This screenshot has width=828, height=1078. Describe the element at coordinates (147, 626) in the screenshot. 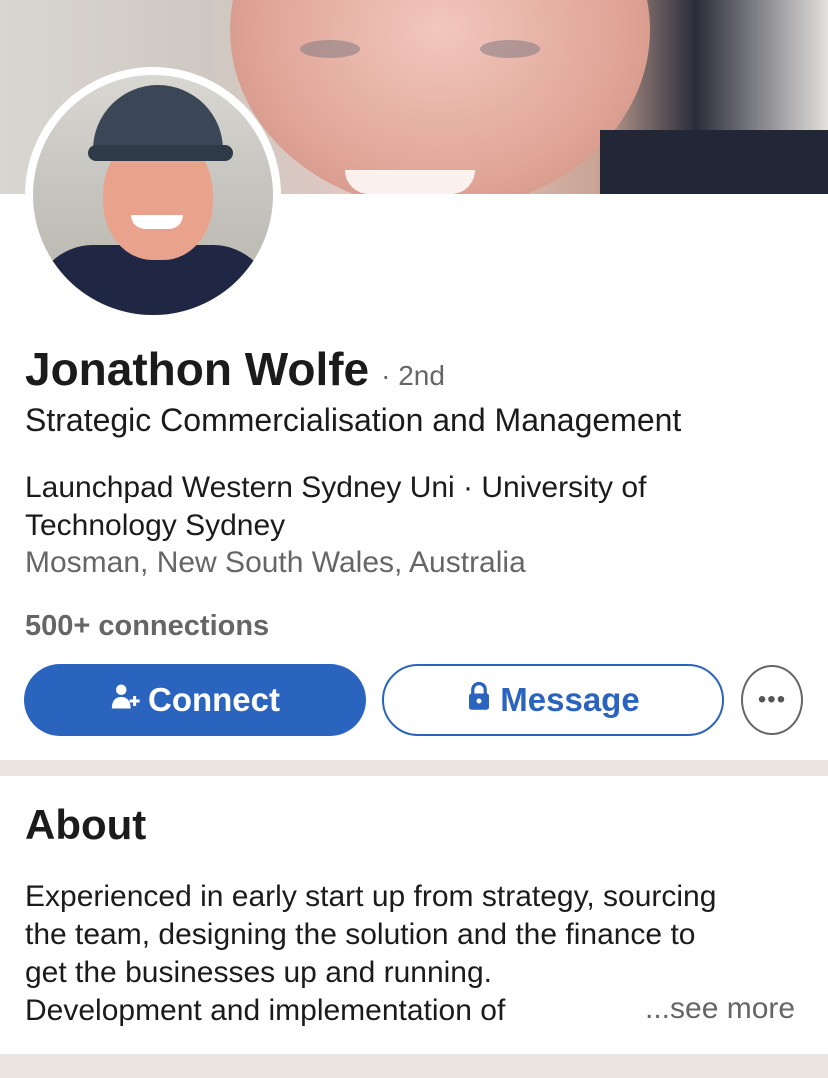

I see `connections-count: 500+ connections` at that location.